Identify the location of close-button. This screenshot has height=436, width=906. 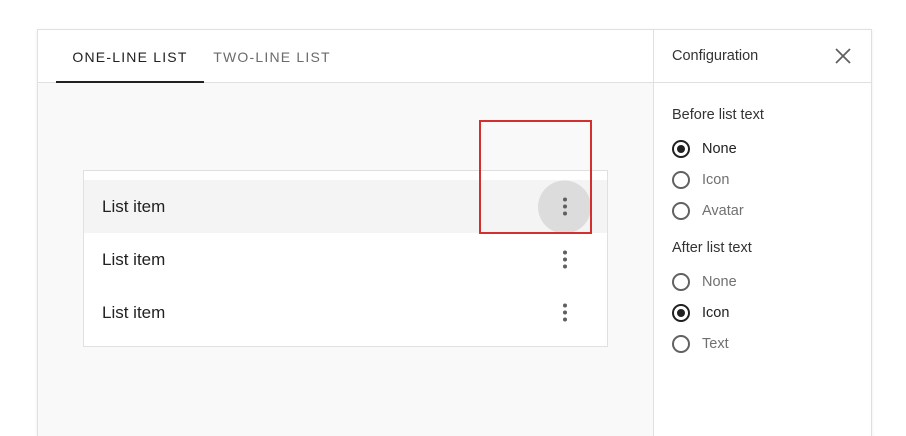
(843, 56).